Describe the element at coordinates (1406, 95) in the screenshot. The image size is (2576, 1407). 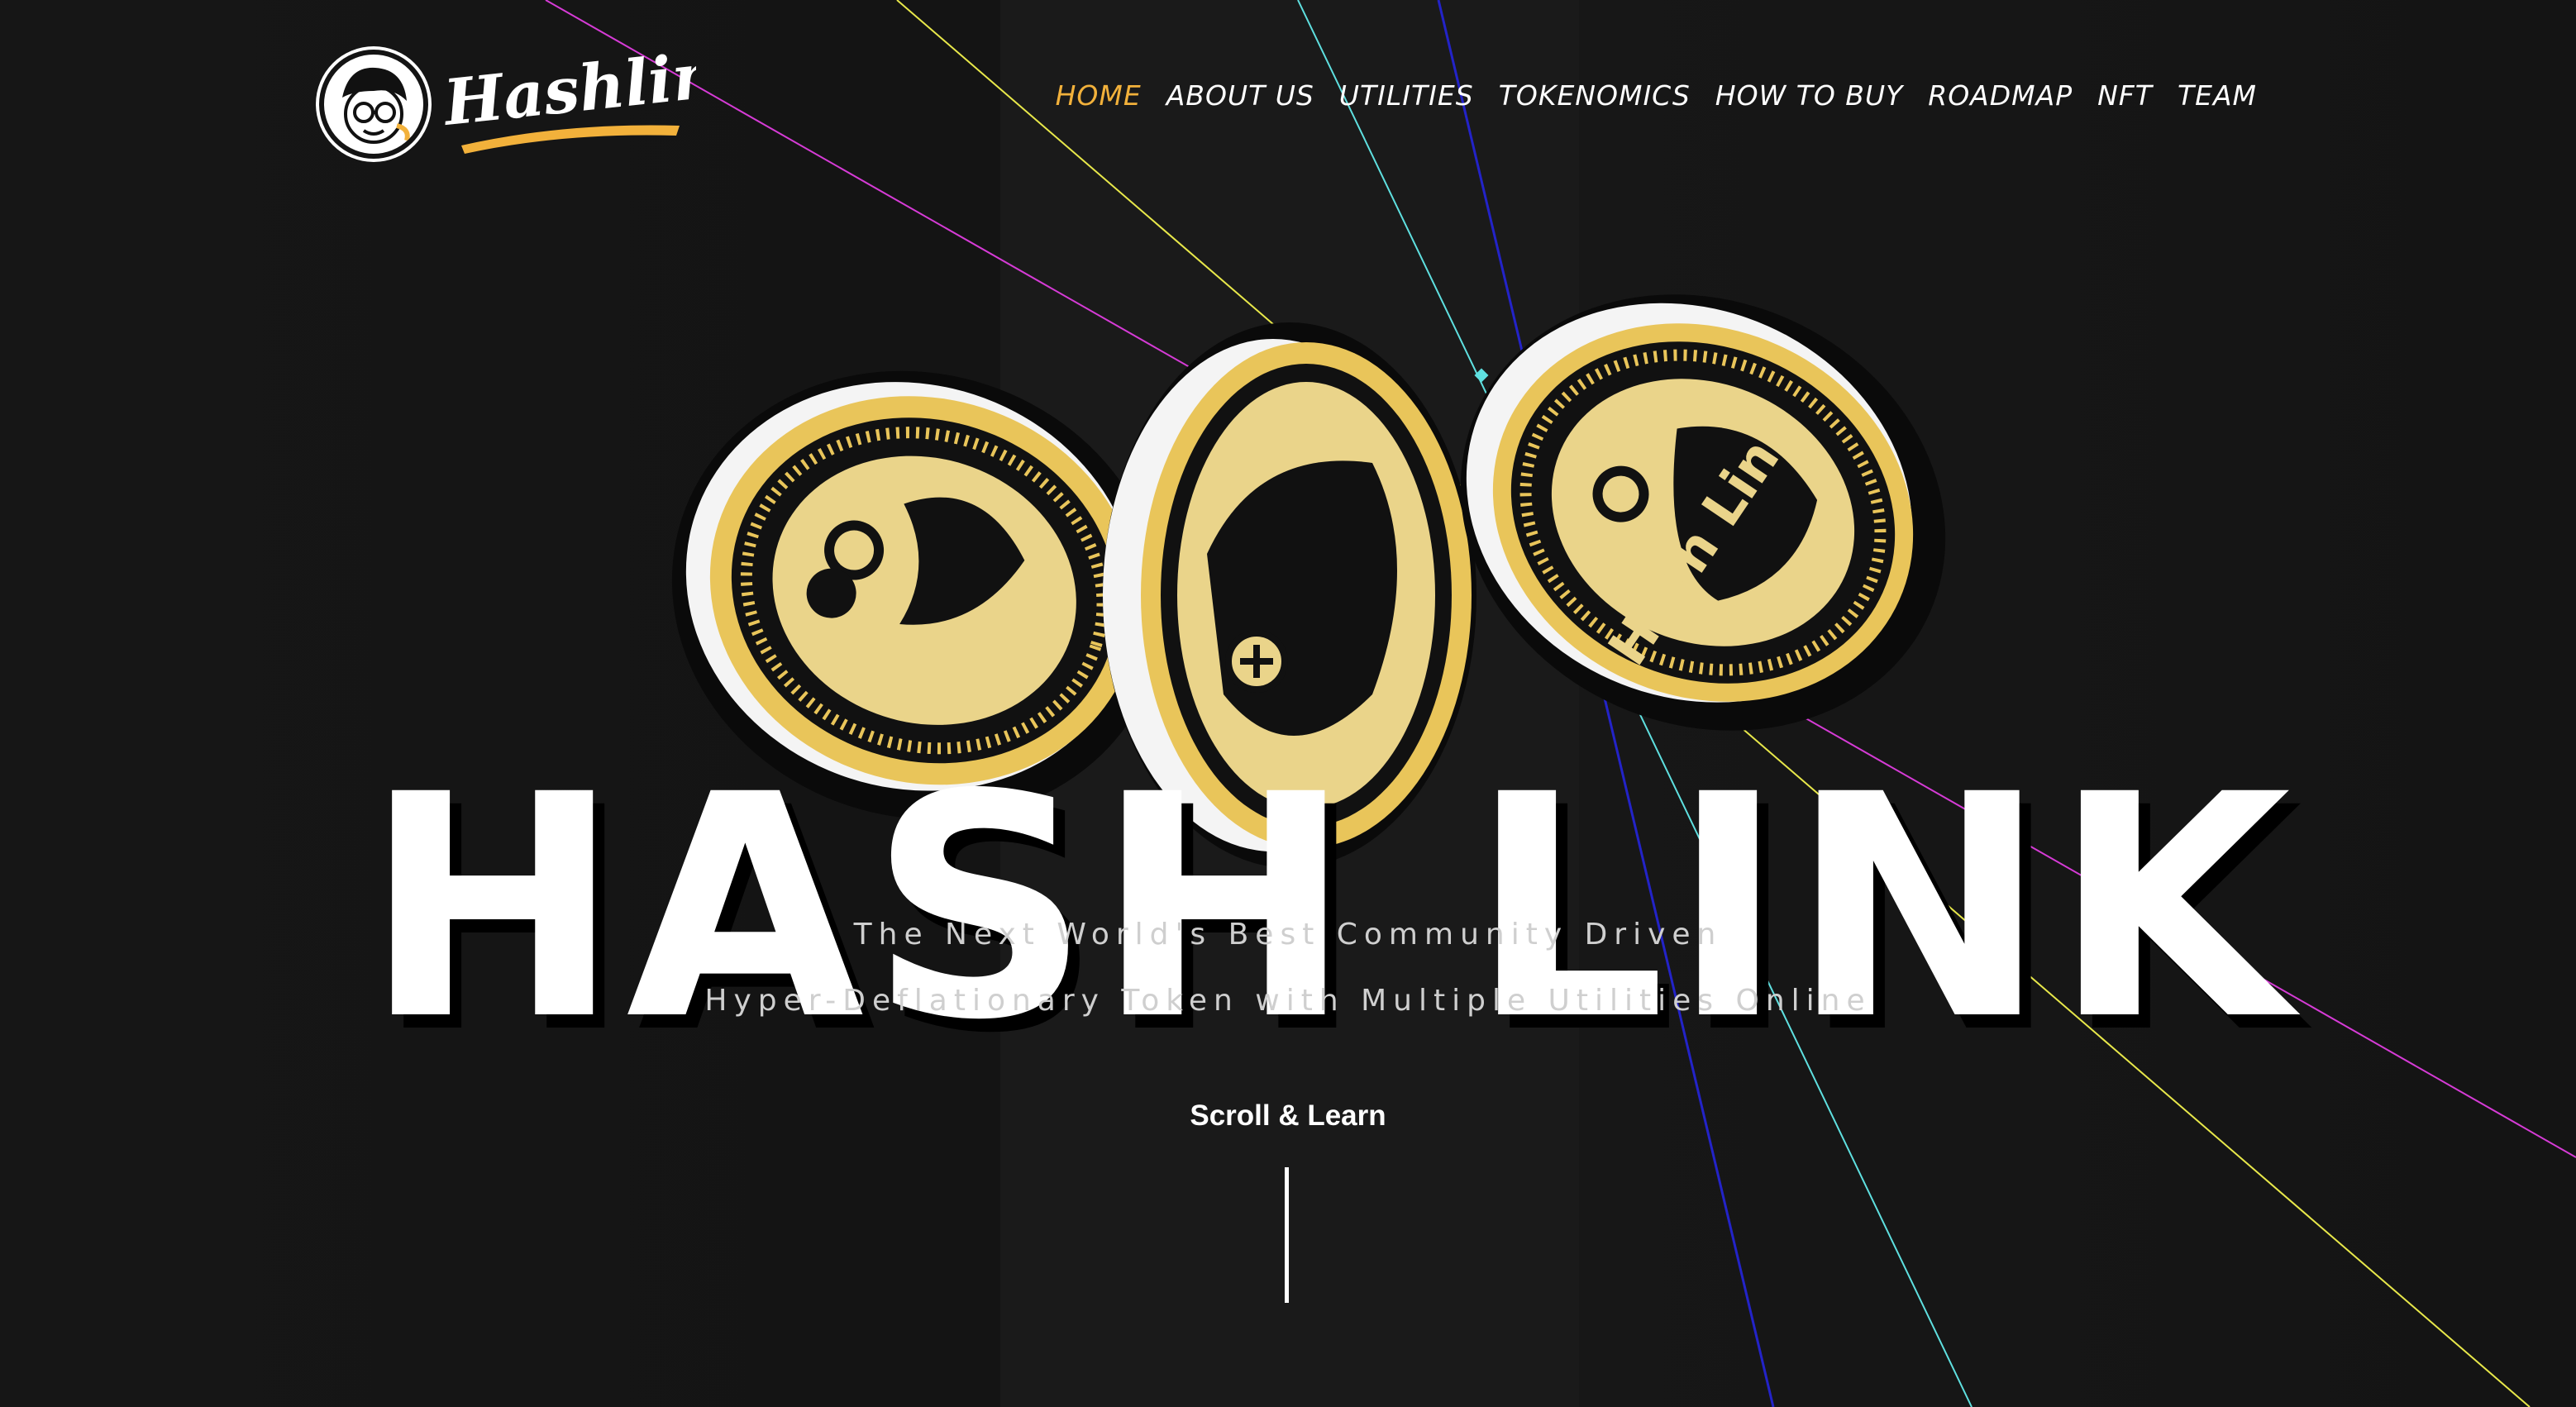
I see `nav-utilities: UTILITIES` at that location.